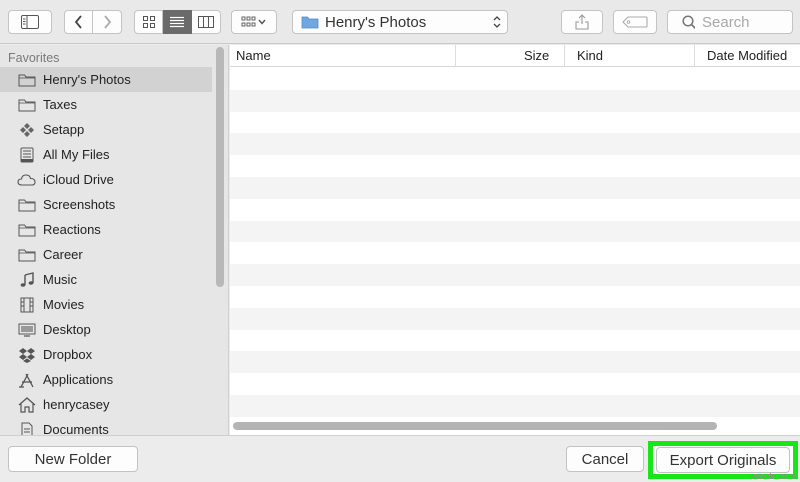  I want to click on sidebar-item-label: Taxes, so click(60, 104).